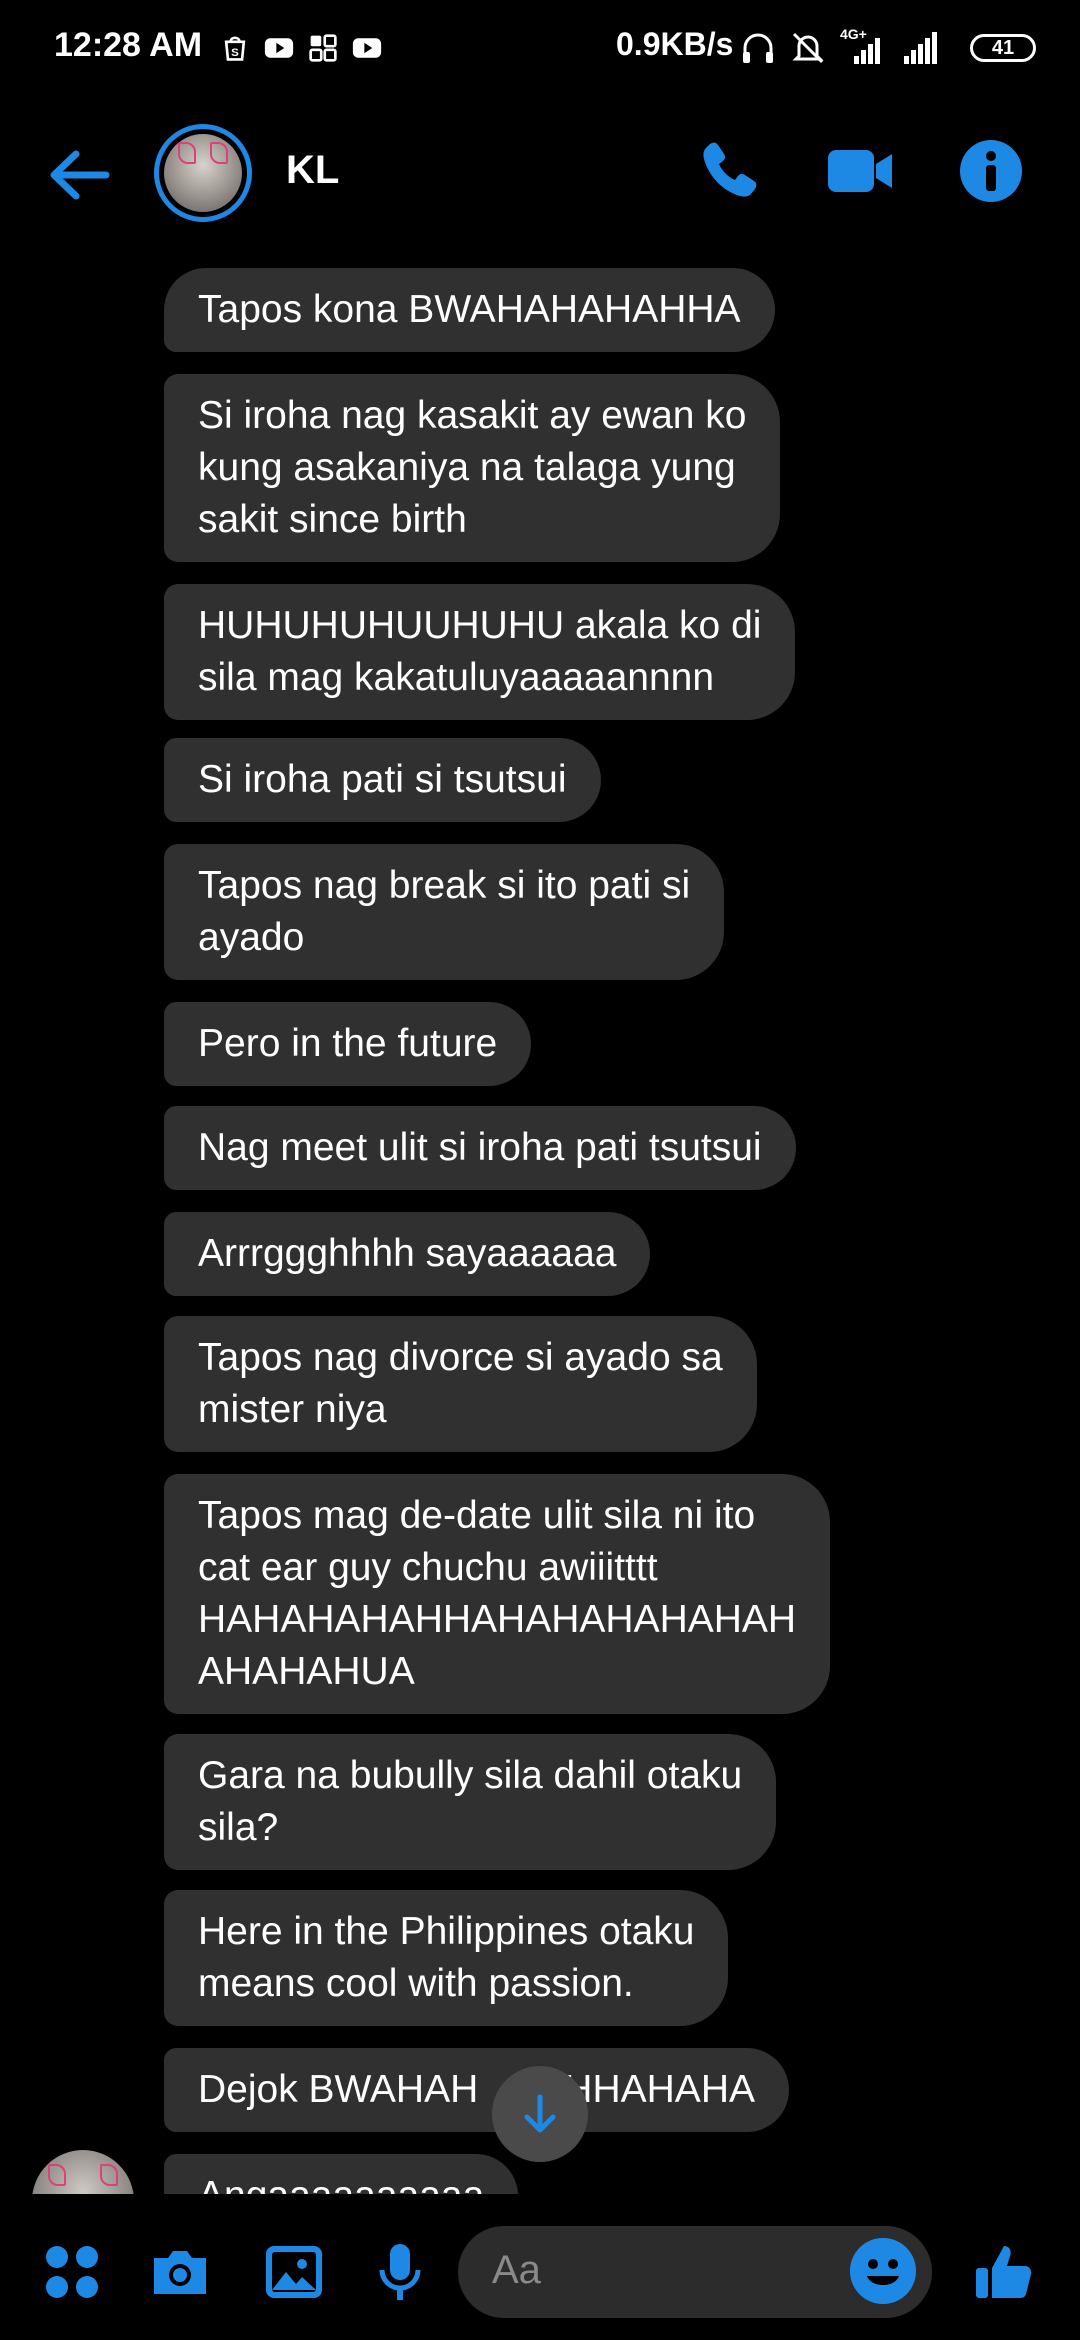  What do you see at coordinates (306, 1671) in the screenshot?
I see `message-text: AHAHAHUA` at bounding box center [306, 1671].